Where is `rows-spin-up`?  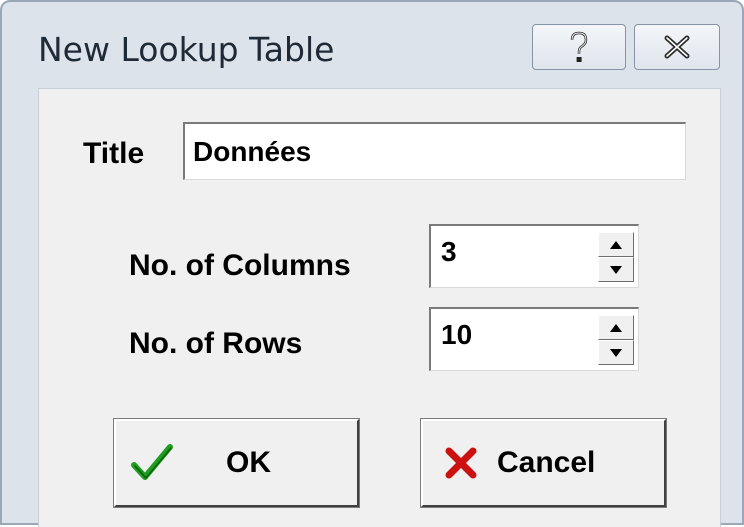 rows-spin-up is located at coordinates (616, 327).